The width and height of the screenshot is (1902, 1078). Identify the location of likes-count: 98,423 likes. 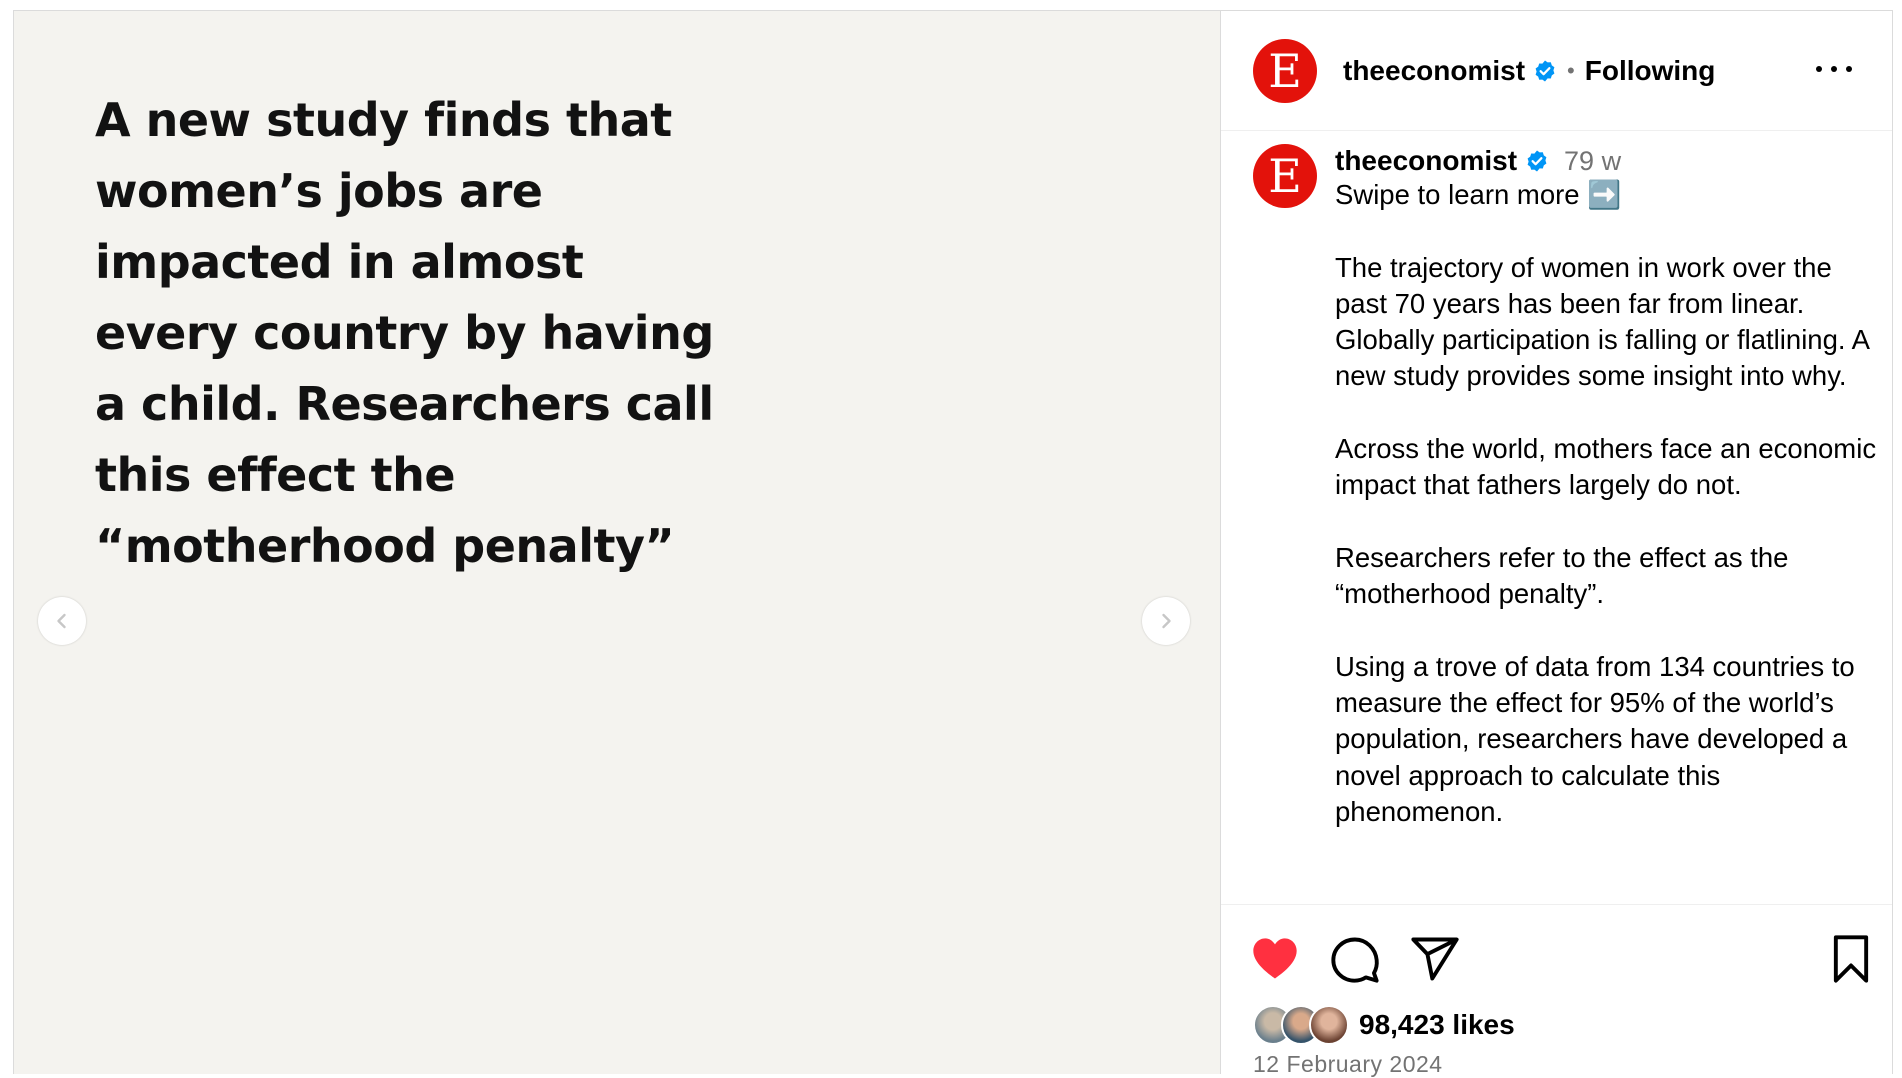
(1437, 1025).